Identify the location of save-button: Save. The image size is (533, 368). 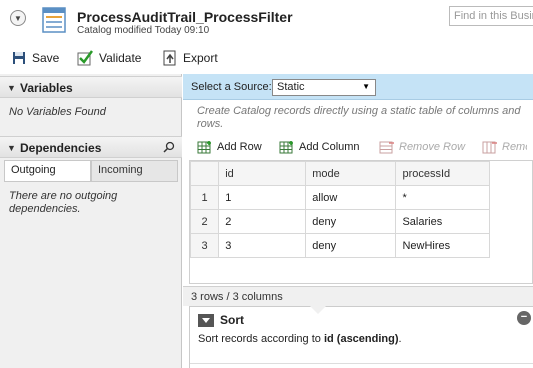
(35, 58).